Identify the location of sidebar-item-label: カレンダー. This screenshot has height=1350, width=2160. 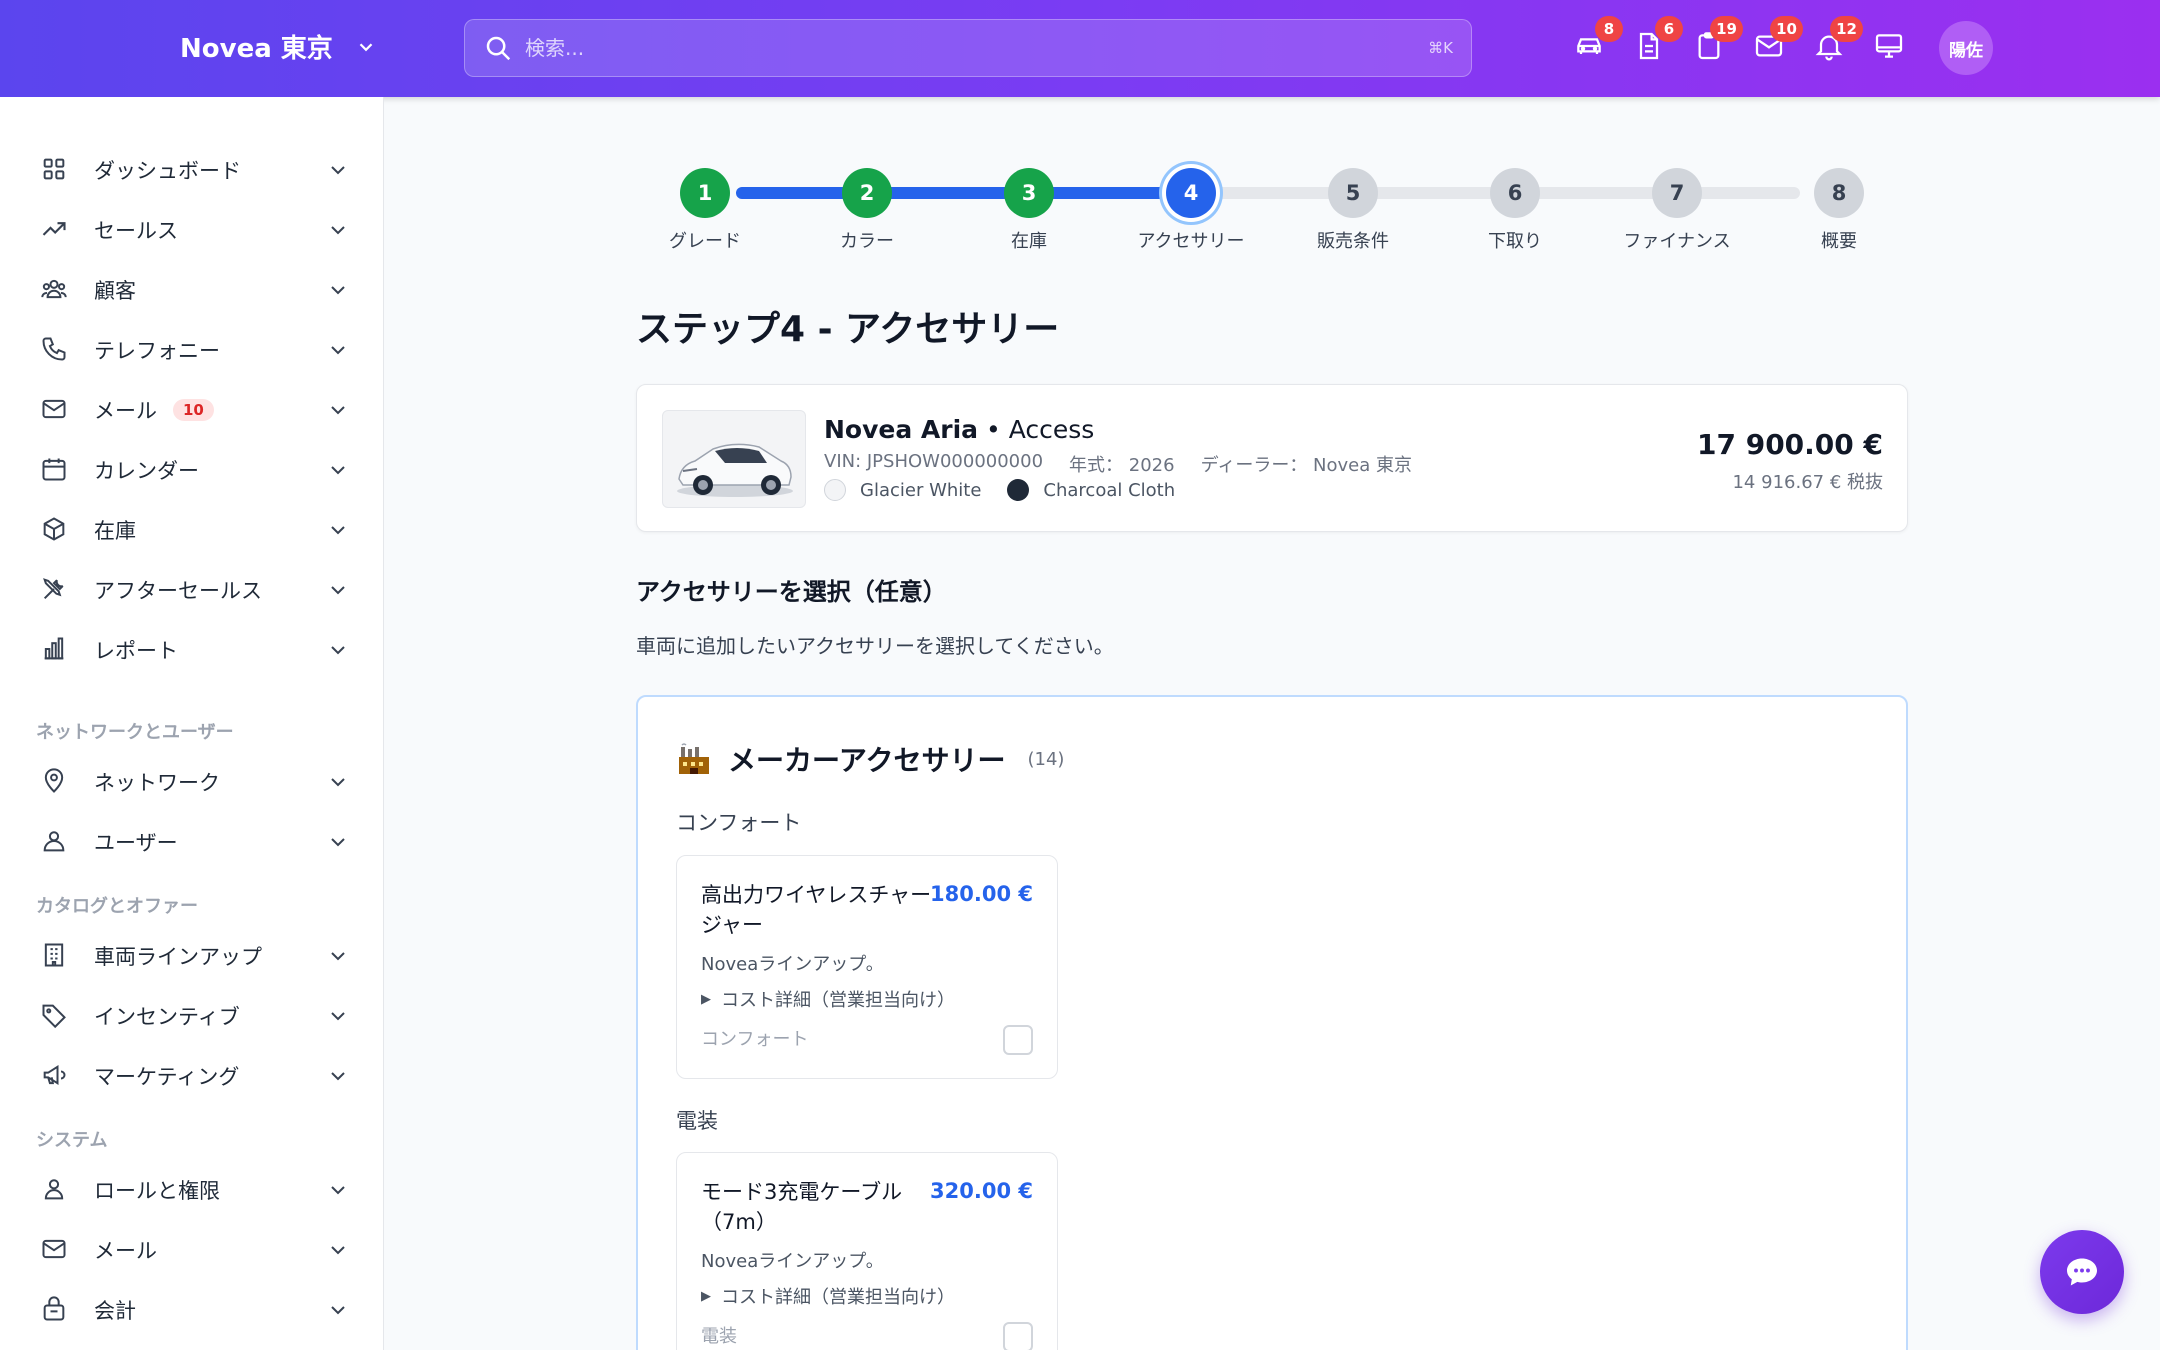
(146, 471).